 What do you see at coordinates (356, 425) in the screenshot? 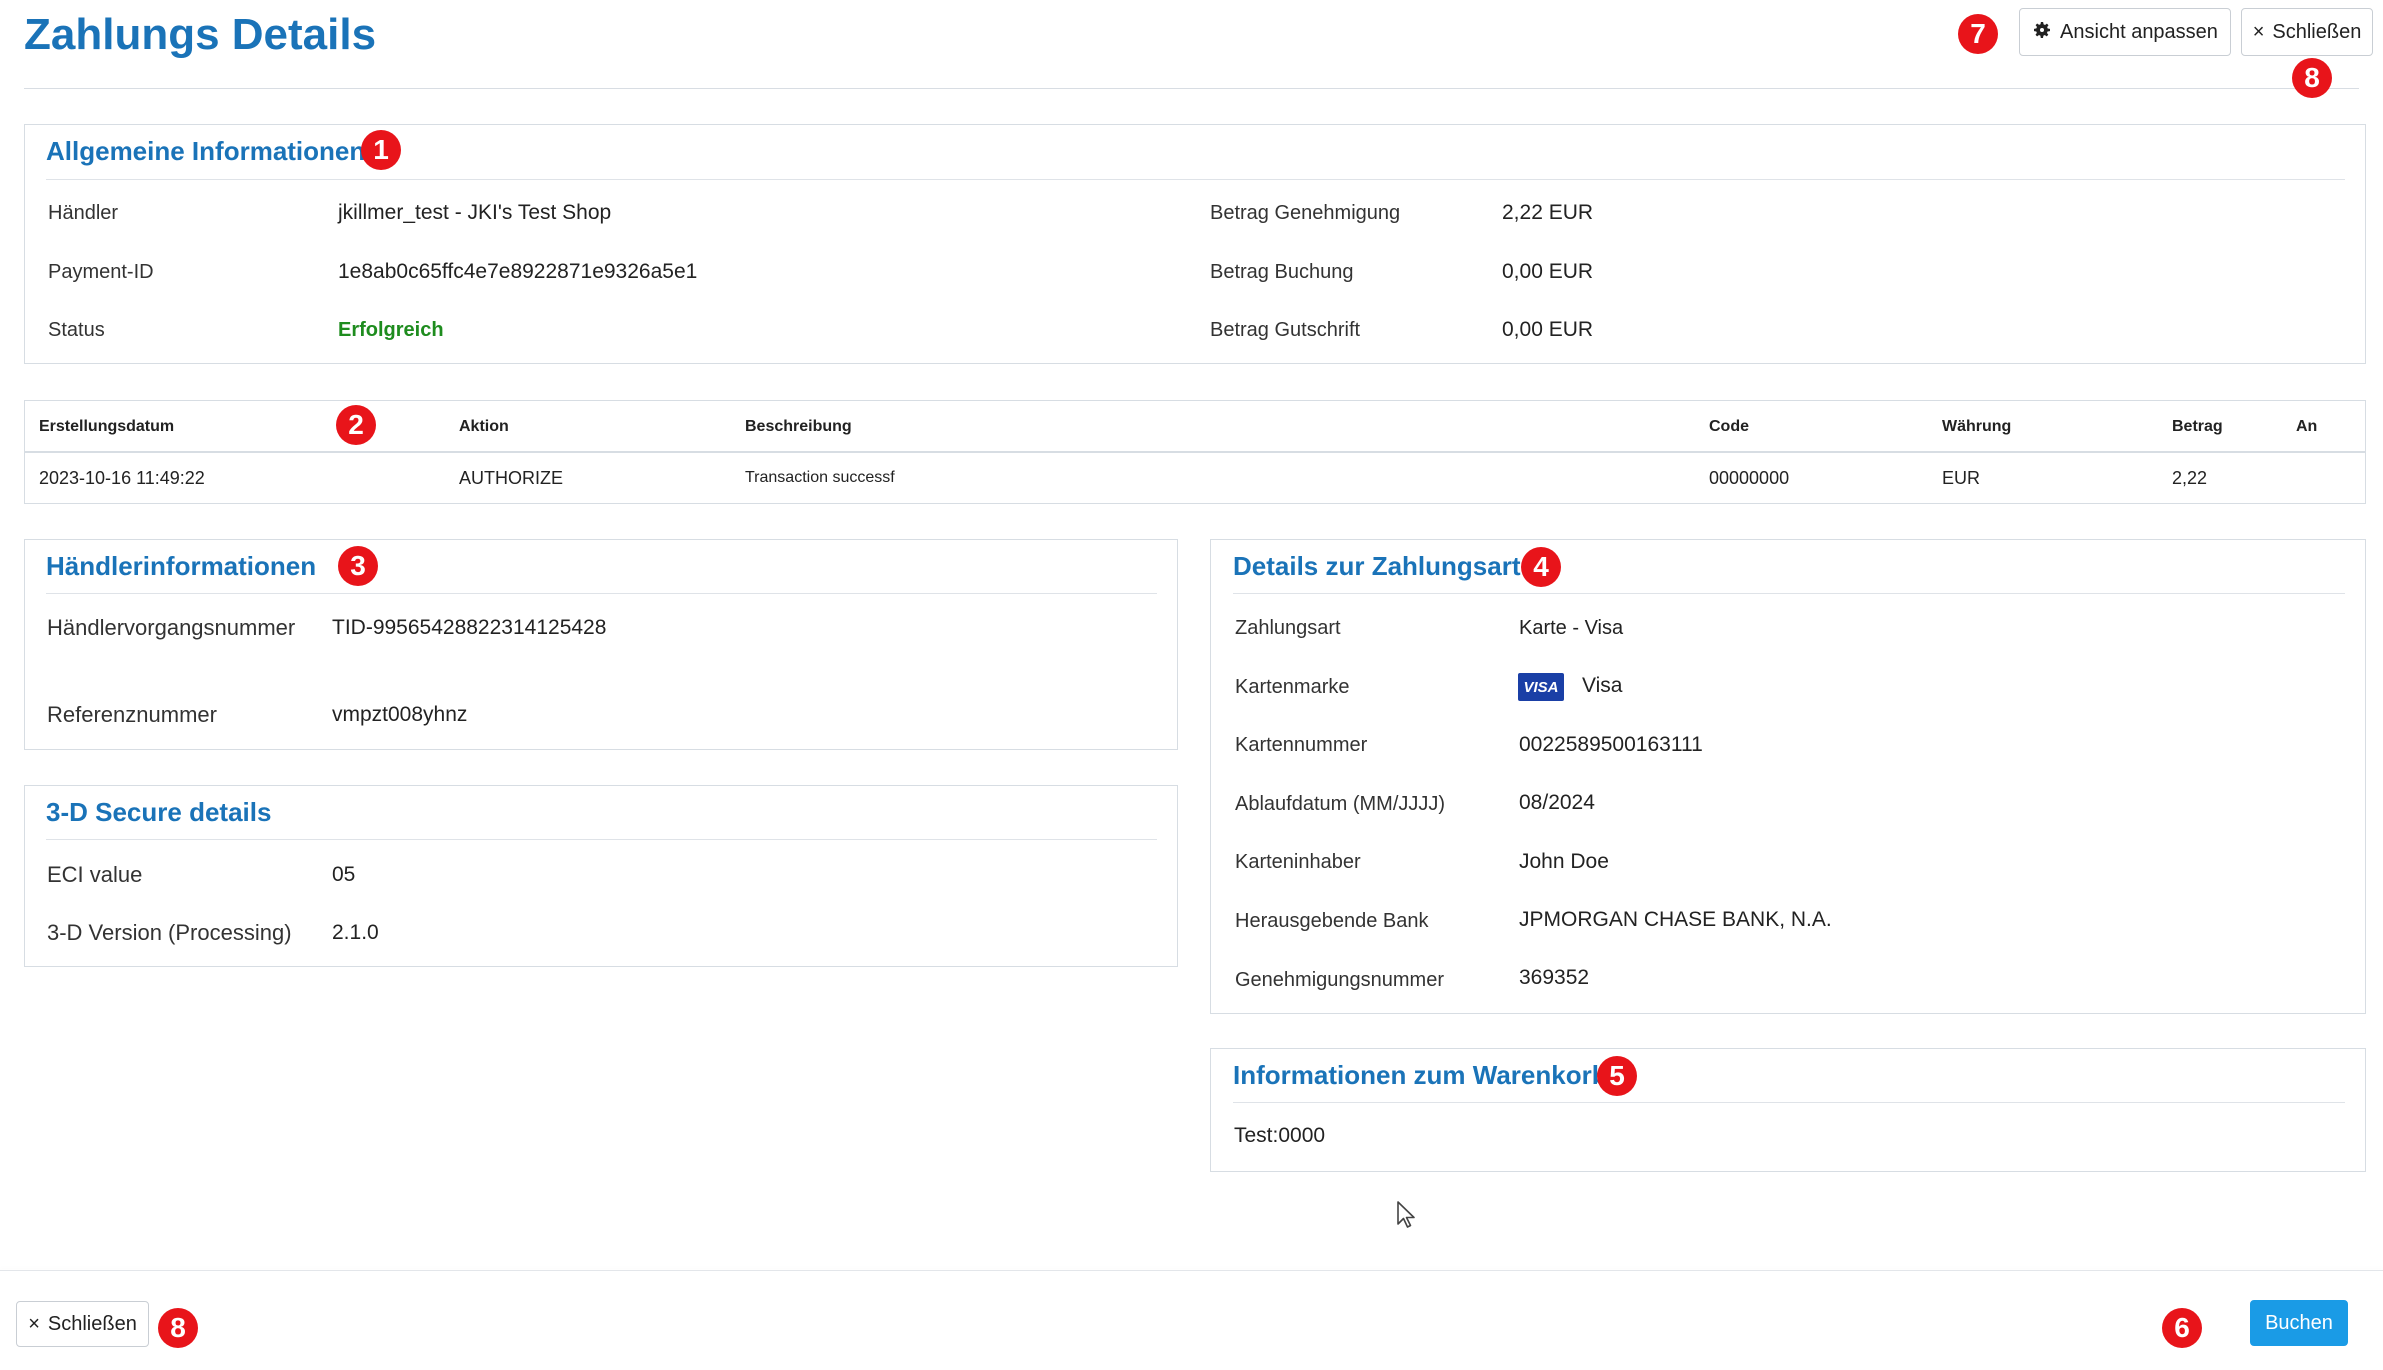
I see `annotation-badge-2: 2` at bounding box center [356, 425].